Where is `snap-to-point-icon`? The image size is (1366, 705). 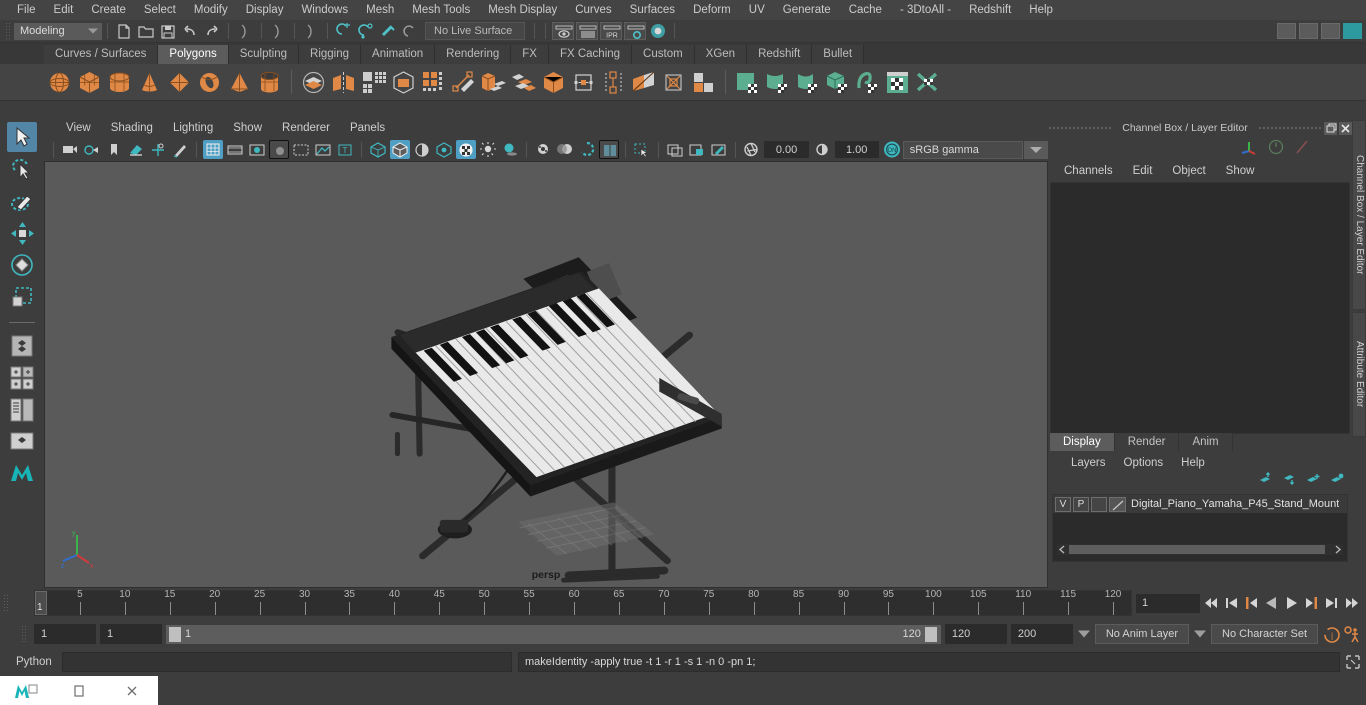
snap-to-point-icon is located at coordinates (388, 31).